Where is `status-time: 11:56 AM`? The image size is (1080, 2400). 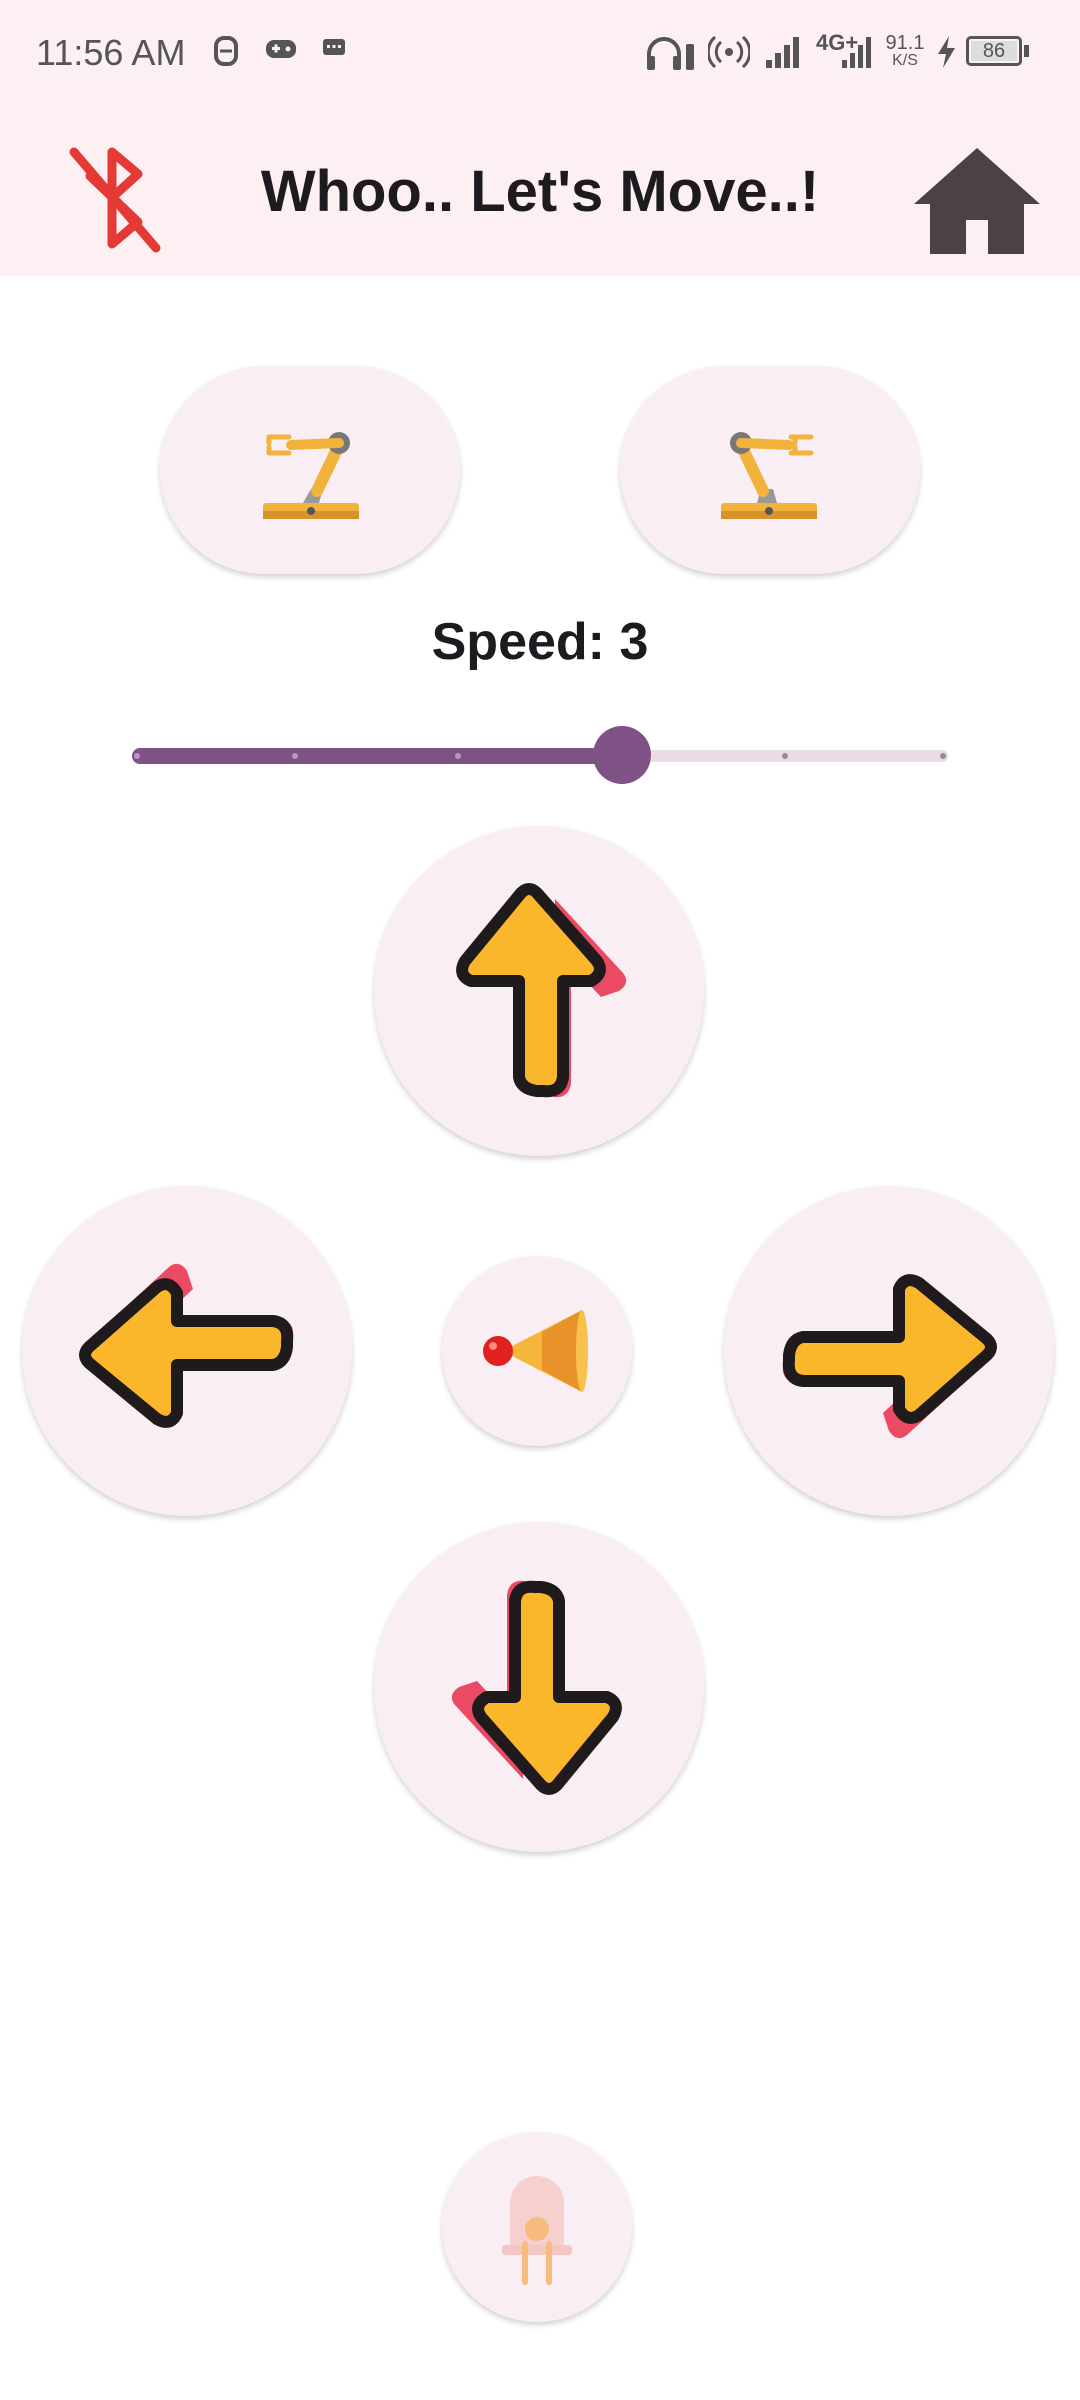 status-time: 11:56 AM is located at coordinates (111, 52).